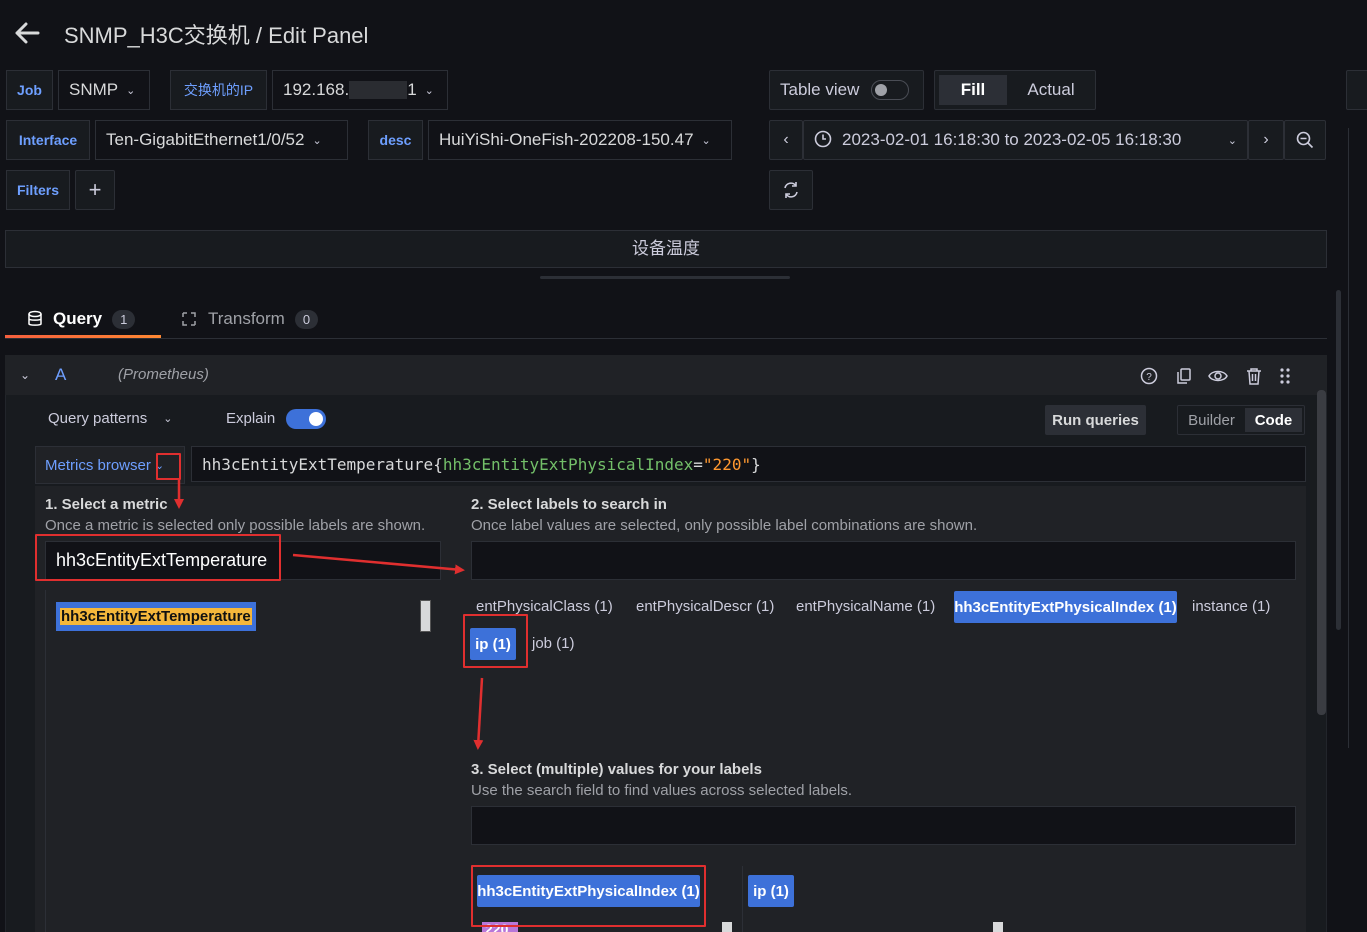  I want to click on plus-icon: +, so click(95, 189).